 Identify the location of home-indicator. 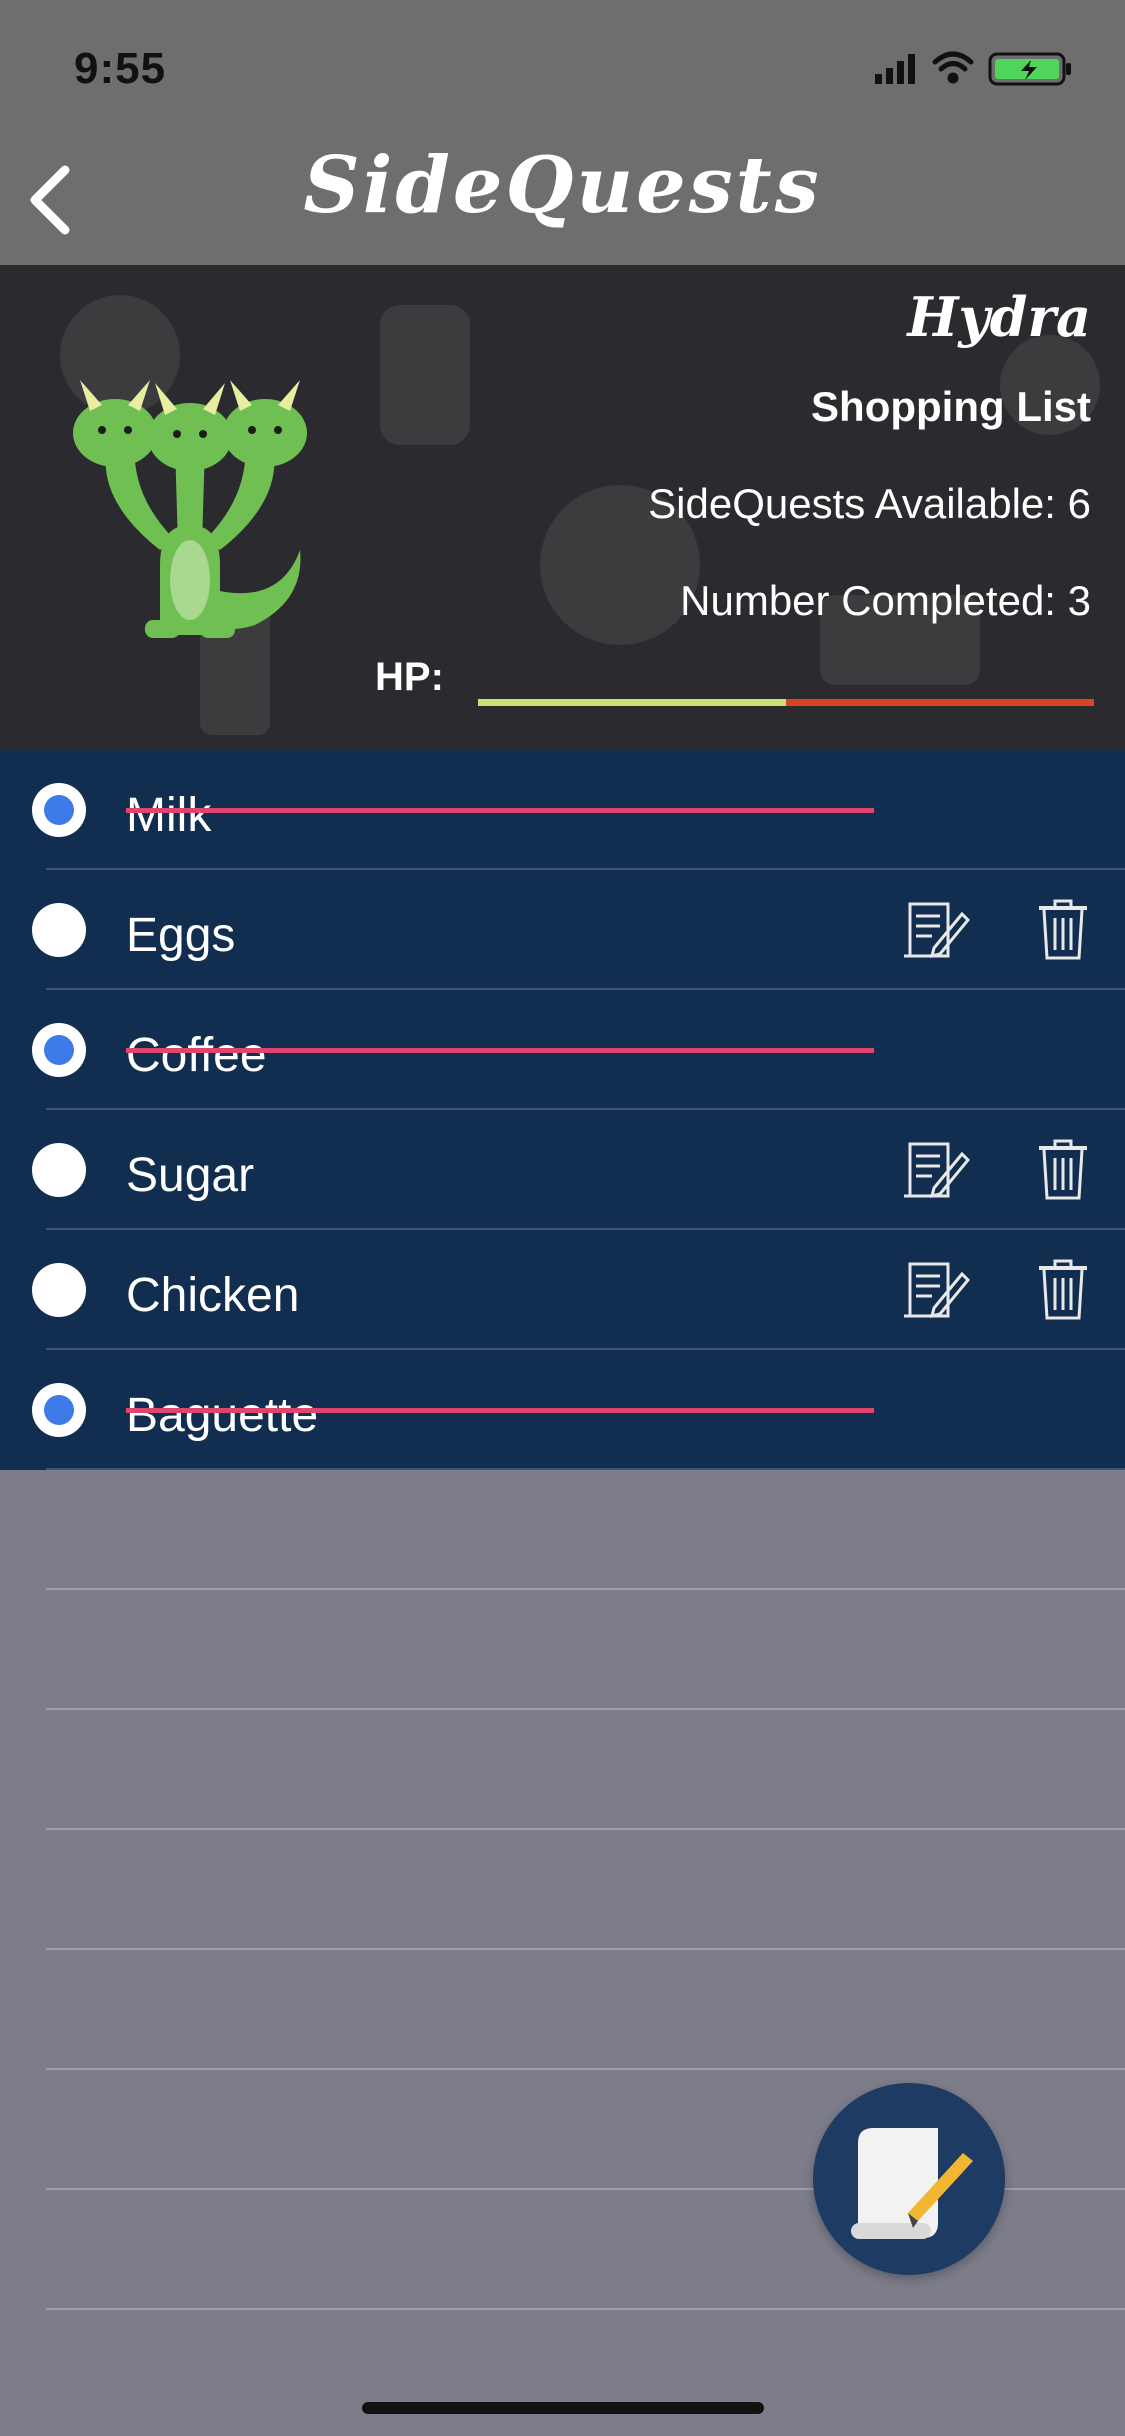
(563, 2408).